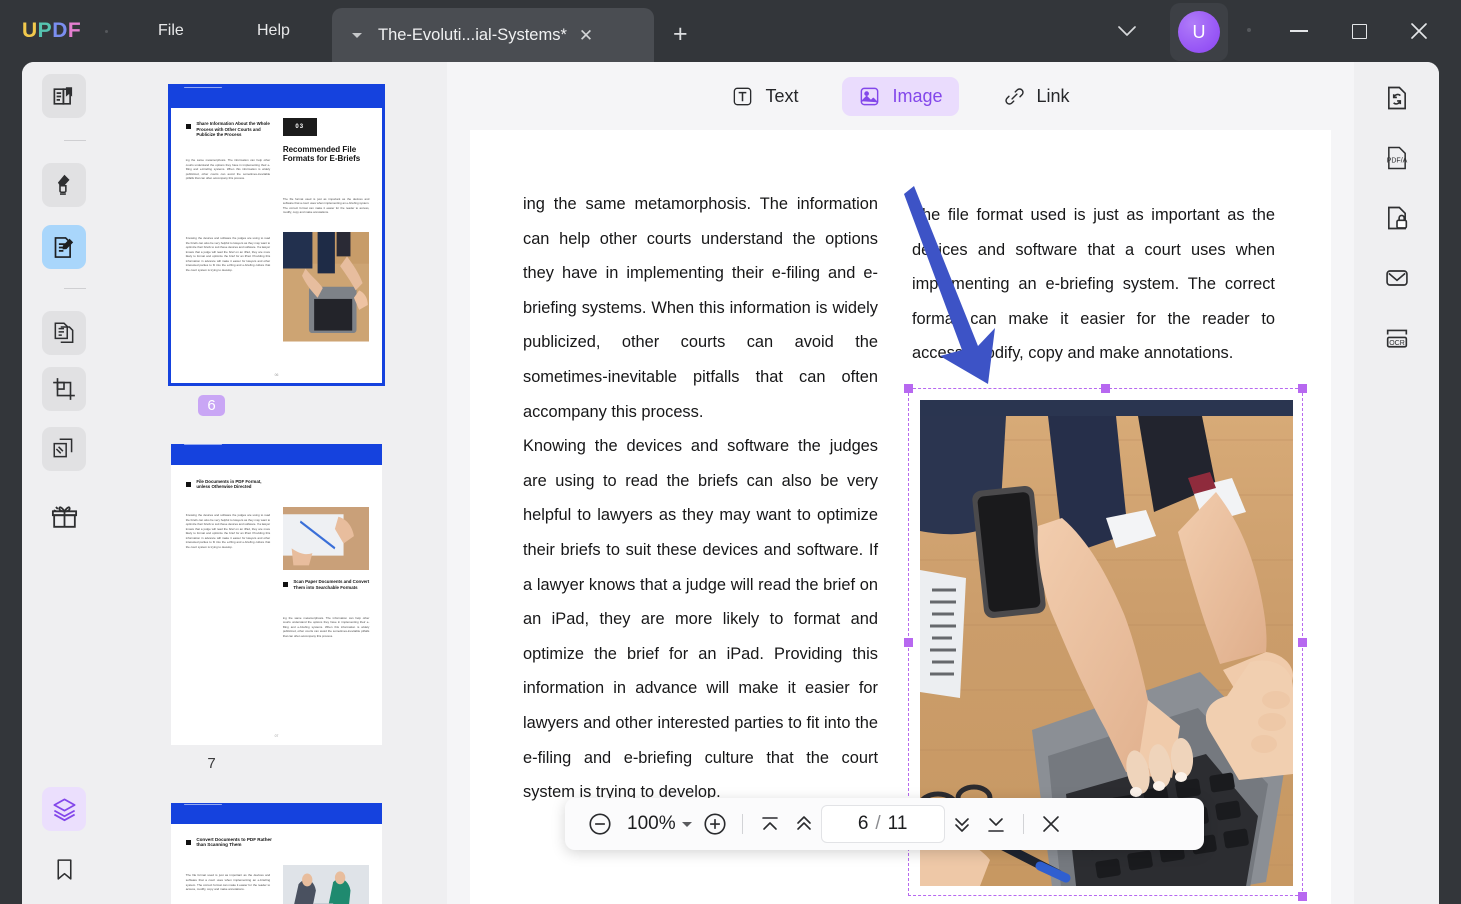 This screenshot has width=1461, height=904. Describe the element at coordinates (299, 127) in the screenshot. I see `thumb-section-number: 03` at that location.